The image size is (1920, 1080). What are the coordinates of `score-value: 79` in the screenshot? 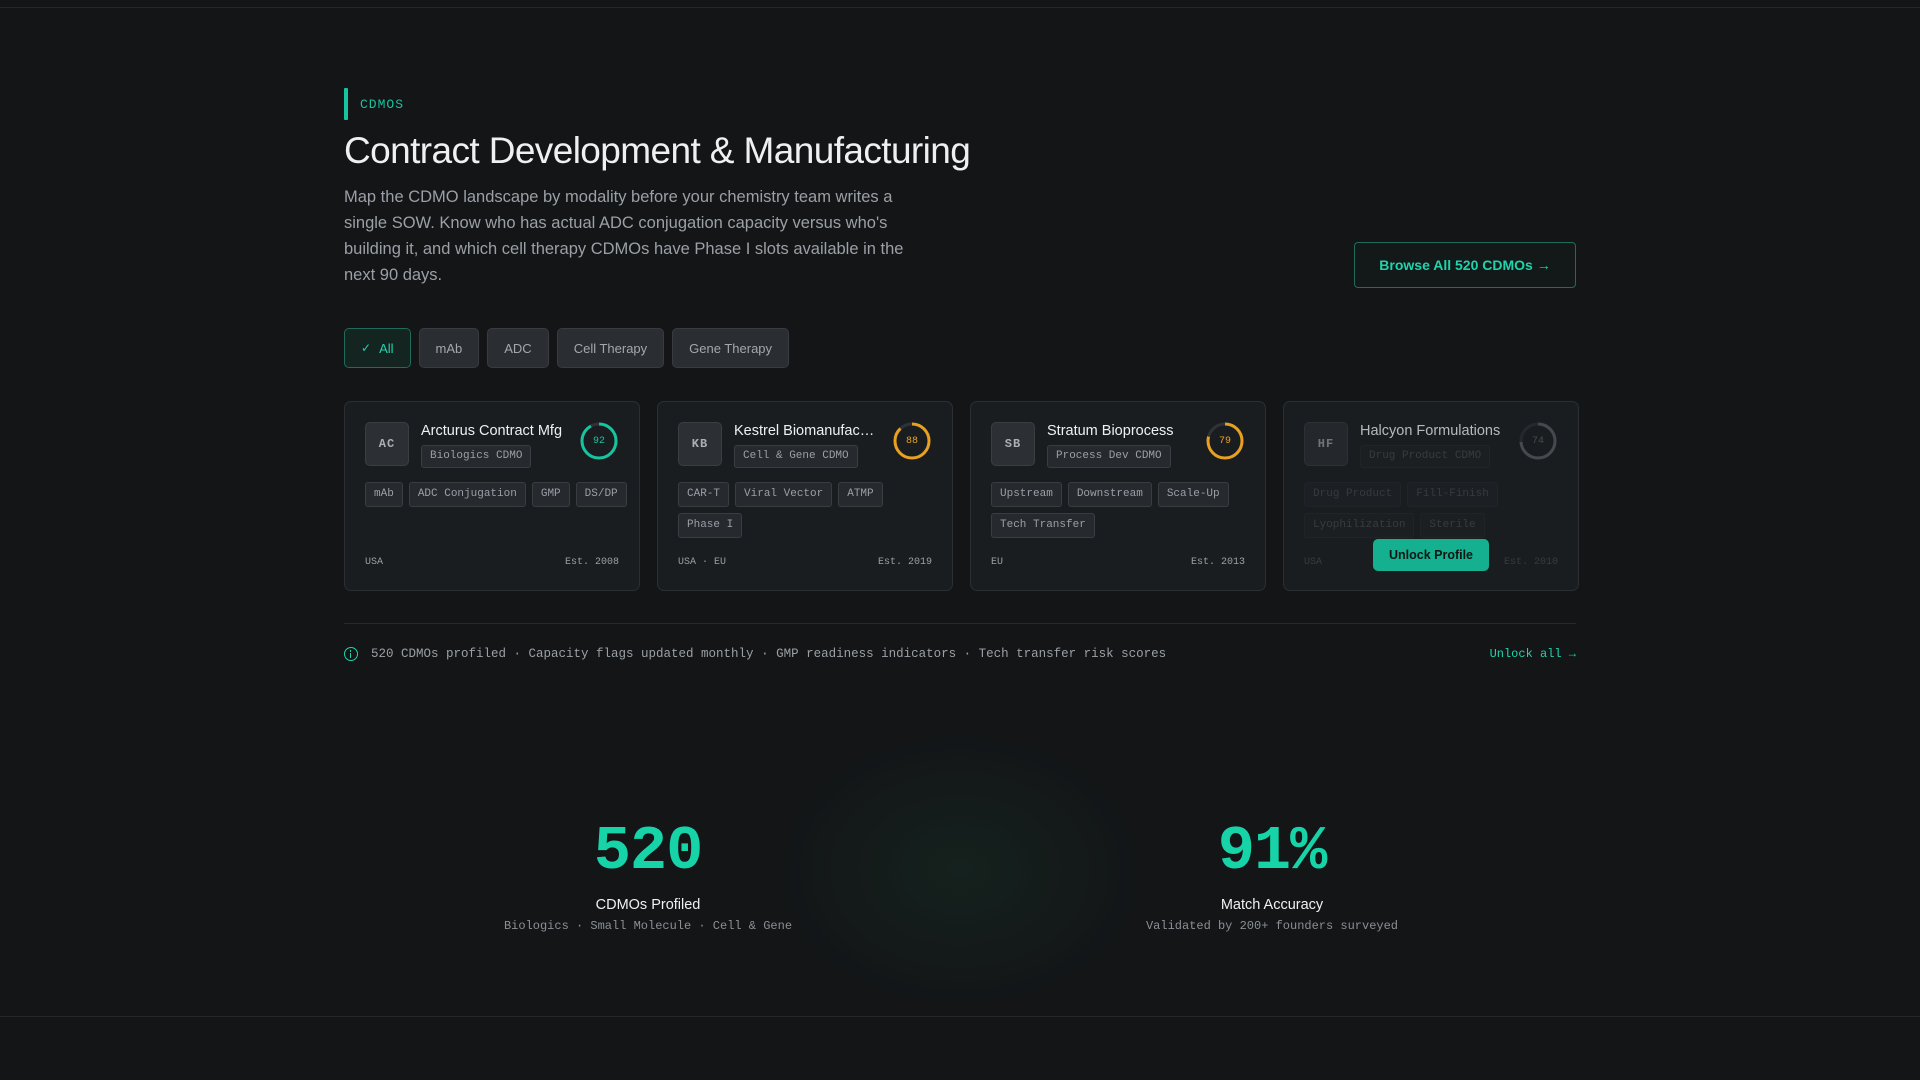 It's located at (1224, 441).